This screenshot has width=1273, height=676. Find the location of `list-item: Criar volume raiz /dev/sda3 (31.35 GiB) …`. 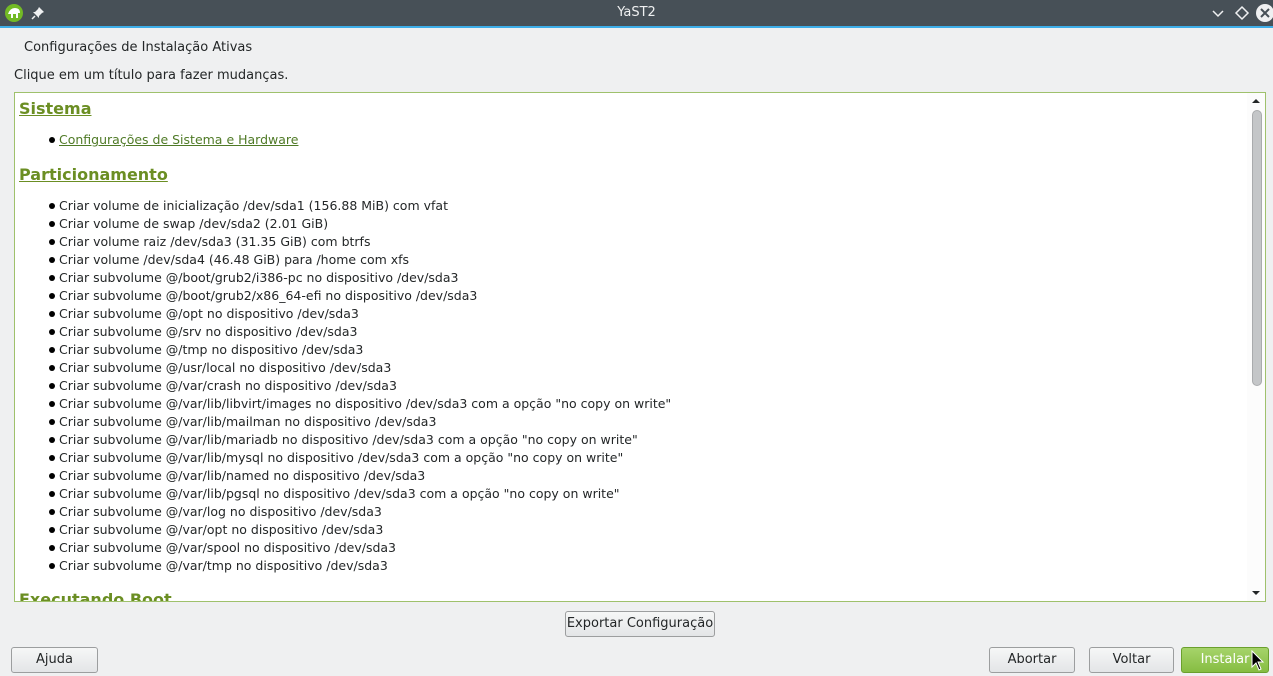

list-item: Criar volume raiz /dev/sda3 (31.35 GiB) … is located at coordinates (360, 242).